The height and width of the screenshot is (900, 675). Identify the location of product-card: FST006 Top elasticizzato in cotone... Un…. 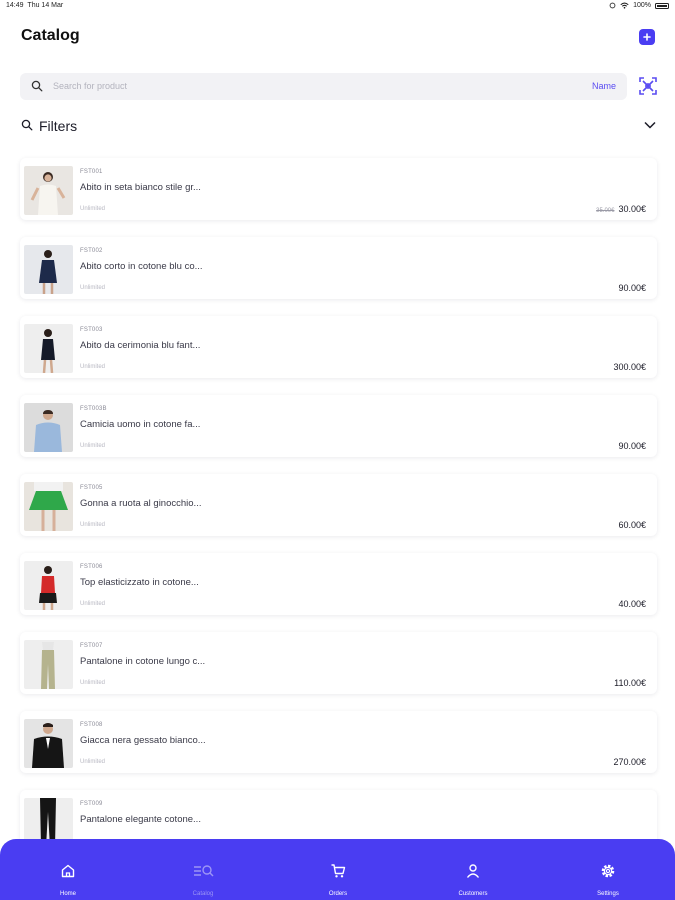
(338, 584).